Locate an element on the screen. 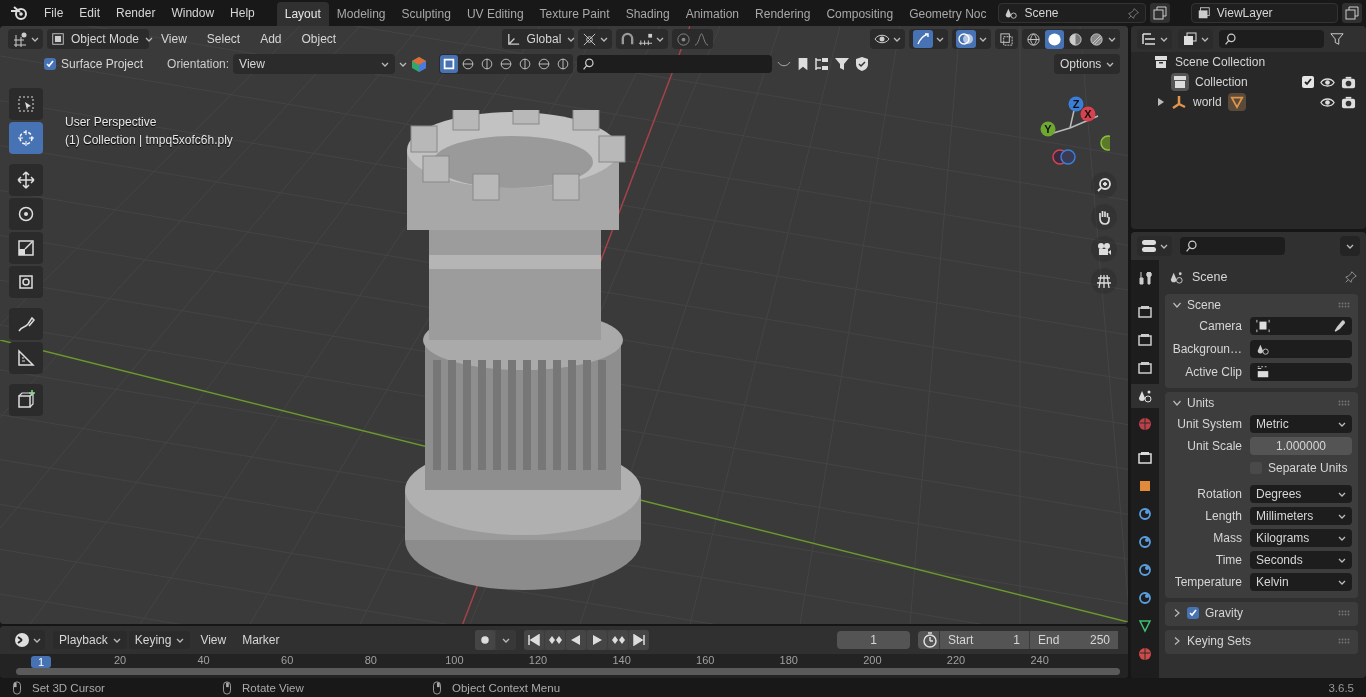 The height and width of the screenshot is (697, 1366). current-frame-field: 1 is located at coordinates (873, 640).